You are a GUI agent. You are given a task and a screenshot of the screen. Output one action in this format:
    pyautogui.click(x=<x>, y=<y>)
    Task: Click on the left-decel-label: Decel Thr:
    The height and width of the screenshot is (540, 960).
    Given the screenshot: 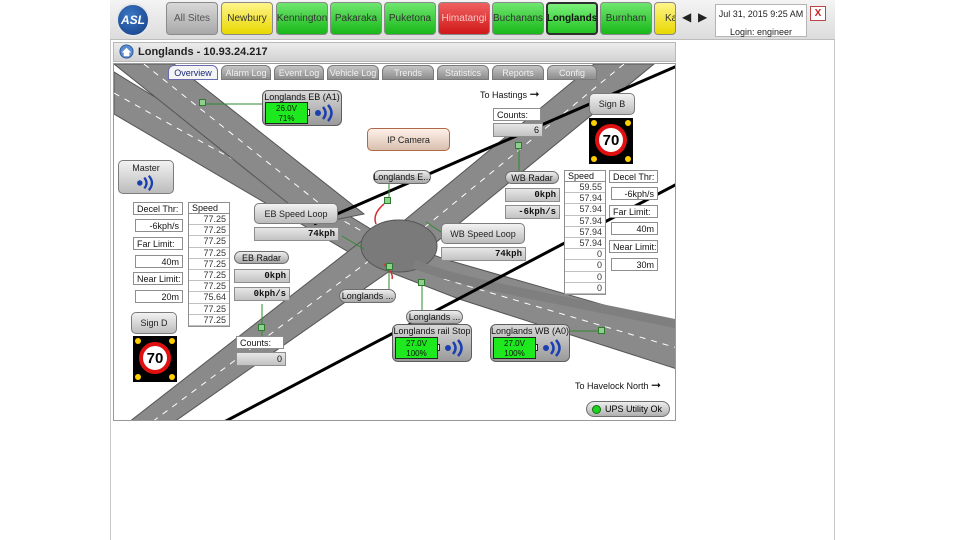 What is the action you would take?
    pyautogui.click(x=158, y=208)
    